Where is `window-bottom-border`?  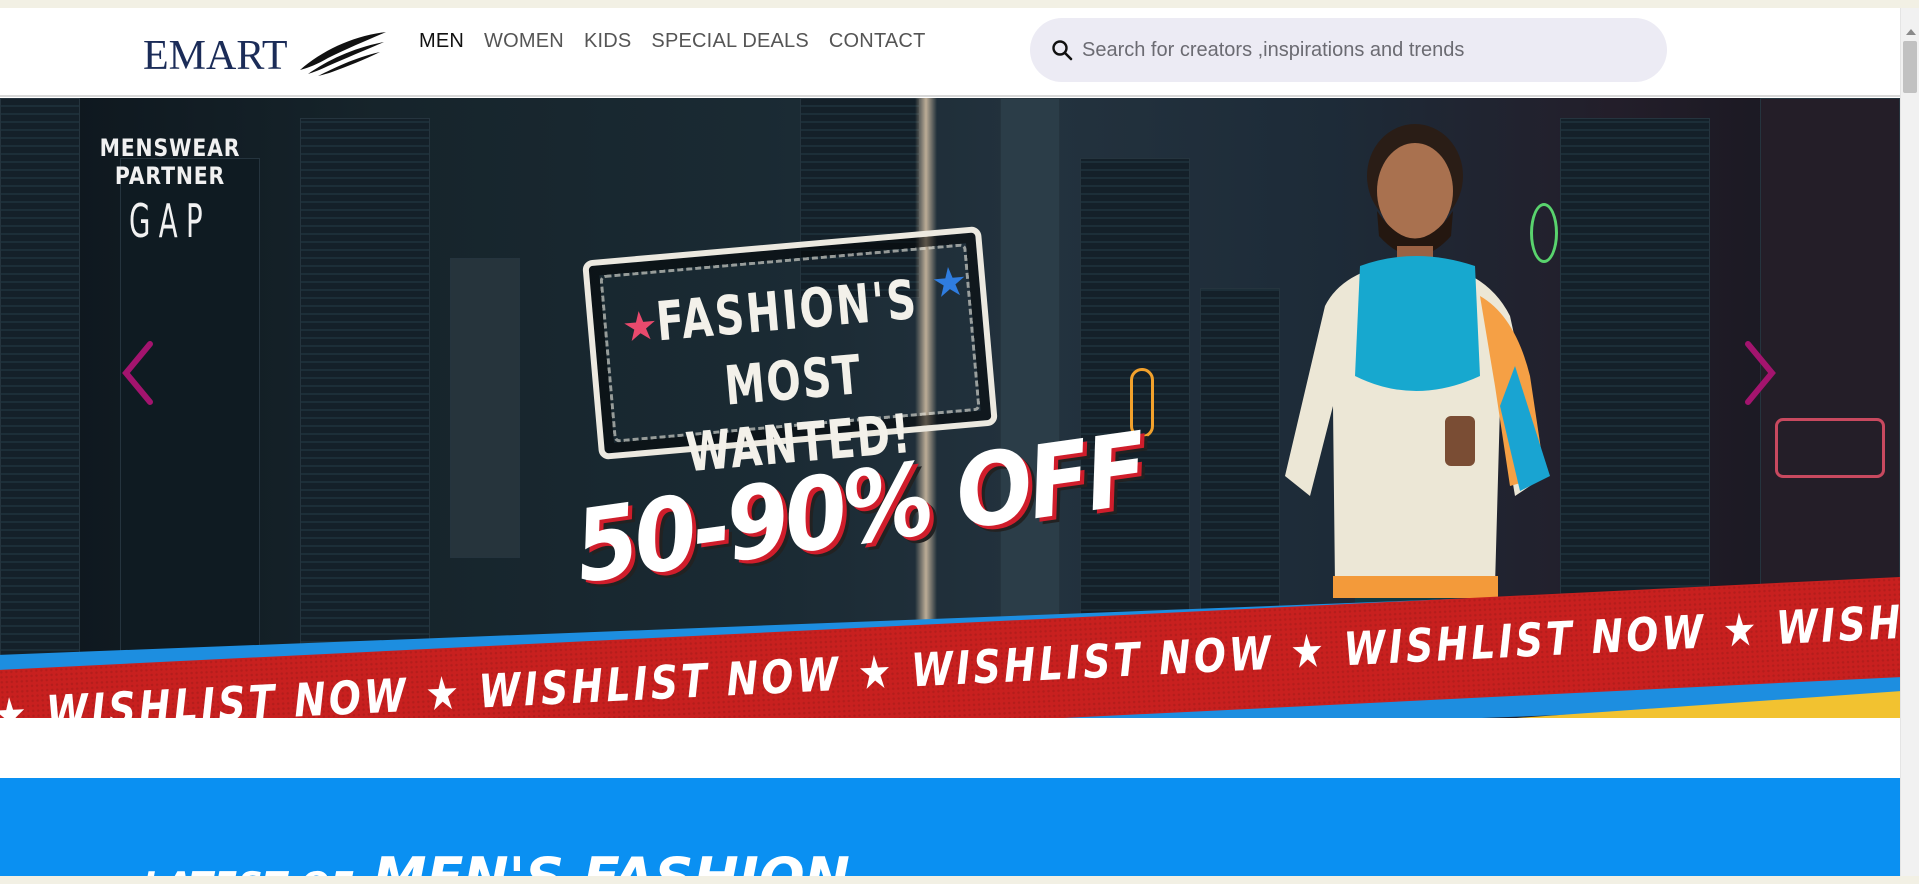
window-bottom-border is located at coordinates (959, 880).